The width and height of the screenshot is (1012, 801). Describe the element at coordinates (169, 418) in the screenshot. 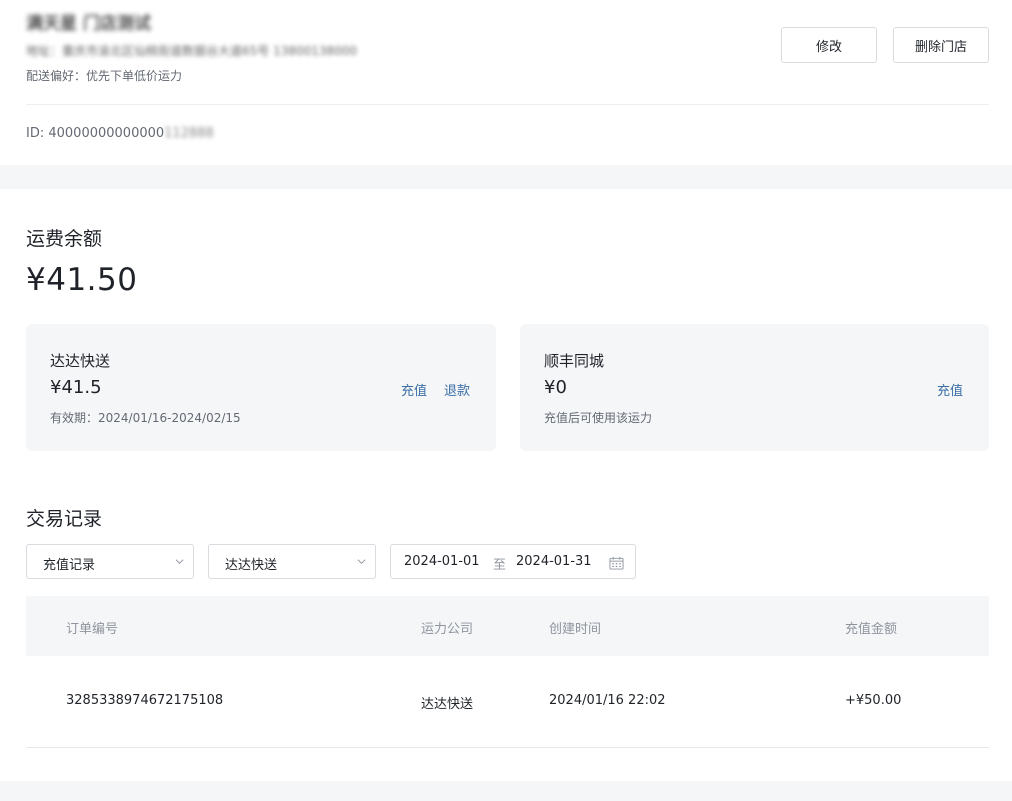

I see `validity-value: 2024/01/16-2024/02/15` at that location.